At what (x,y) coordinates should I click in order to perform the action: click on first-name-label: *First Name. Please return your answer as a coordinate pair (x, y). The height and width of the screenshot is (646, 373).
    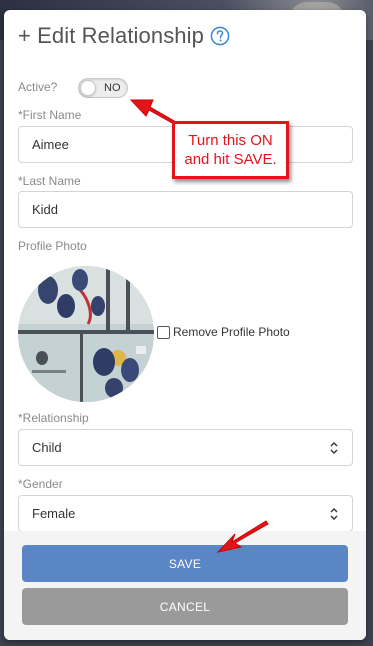
    Looking at the image, I should click on (50, 115).